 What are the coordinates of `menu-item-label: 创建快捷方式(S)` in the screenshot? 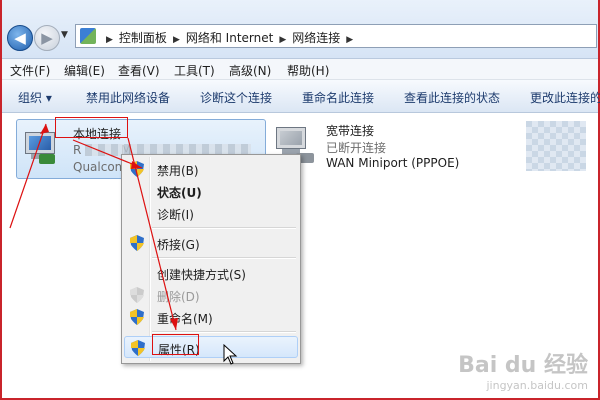 It's located at (201, 275).